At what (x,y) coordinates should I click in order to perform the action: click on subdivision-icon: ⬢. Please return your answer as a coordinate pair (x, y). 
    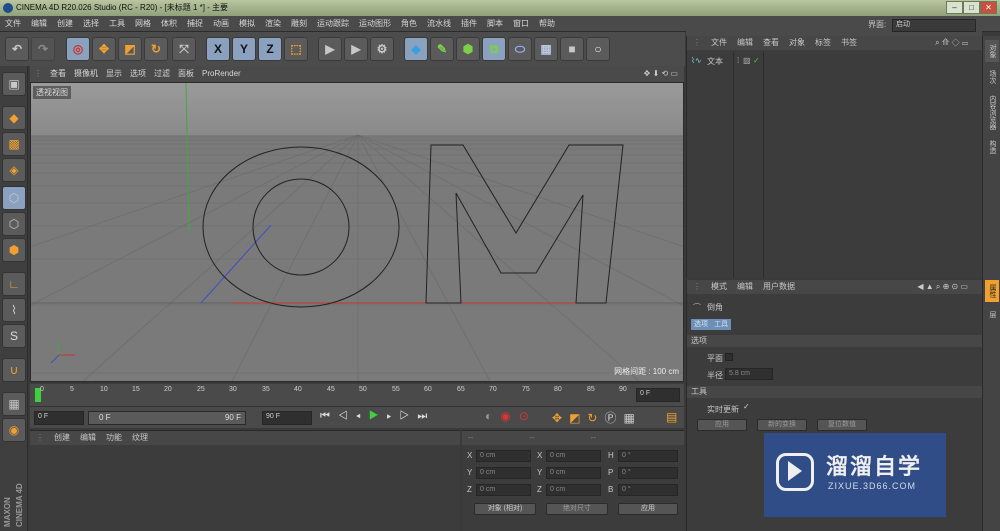
    Looking at the image, I should click on (468, 49).